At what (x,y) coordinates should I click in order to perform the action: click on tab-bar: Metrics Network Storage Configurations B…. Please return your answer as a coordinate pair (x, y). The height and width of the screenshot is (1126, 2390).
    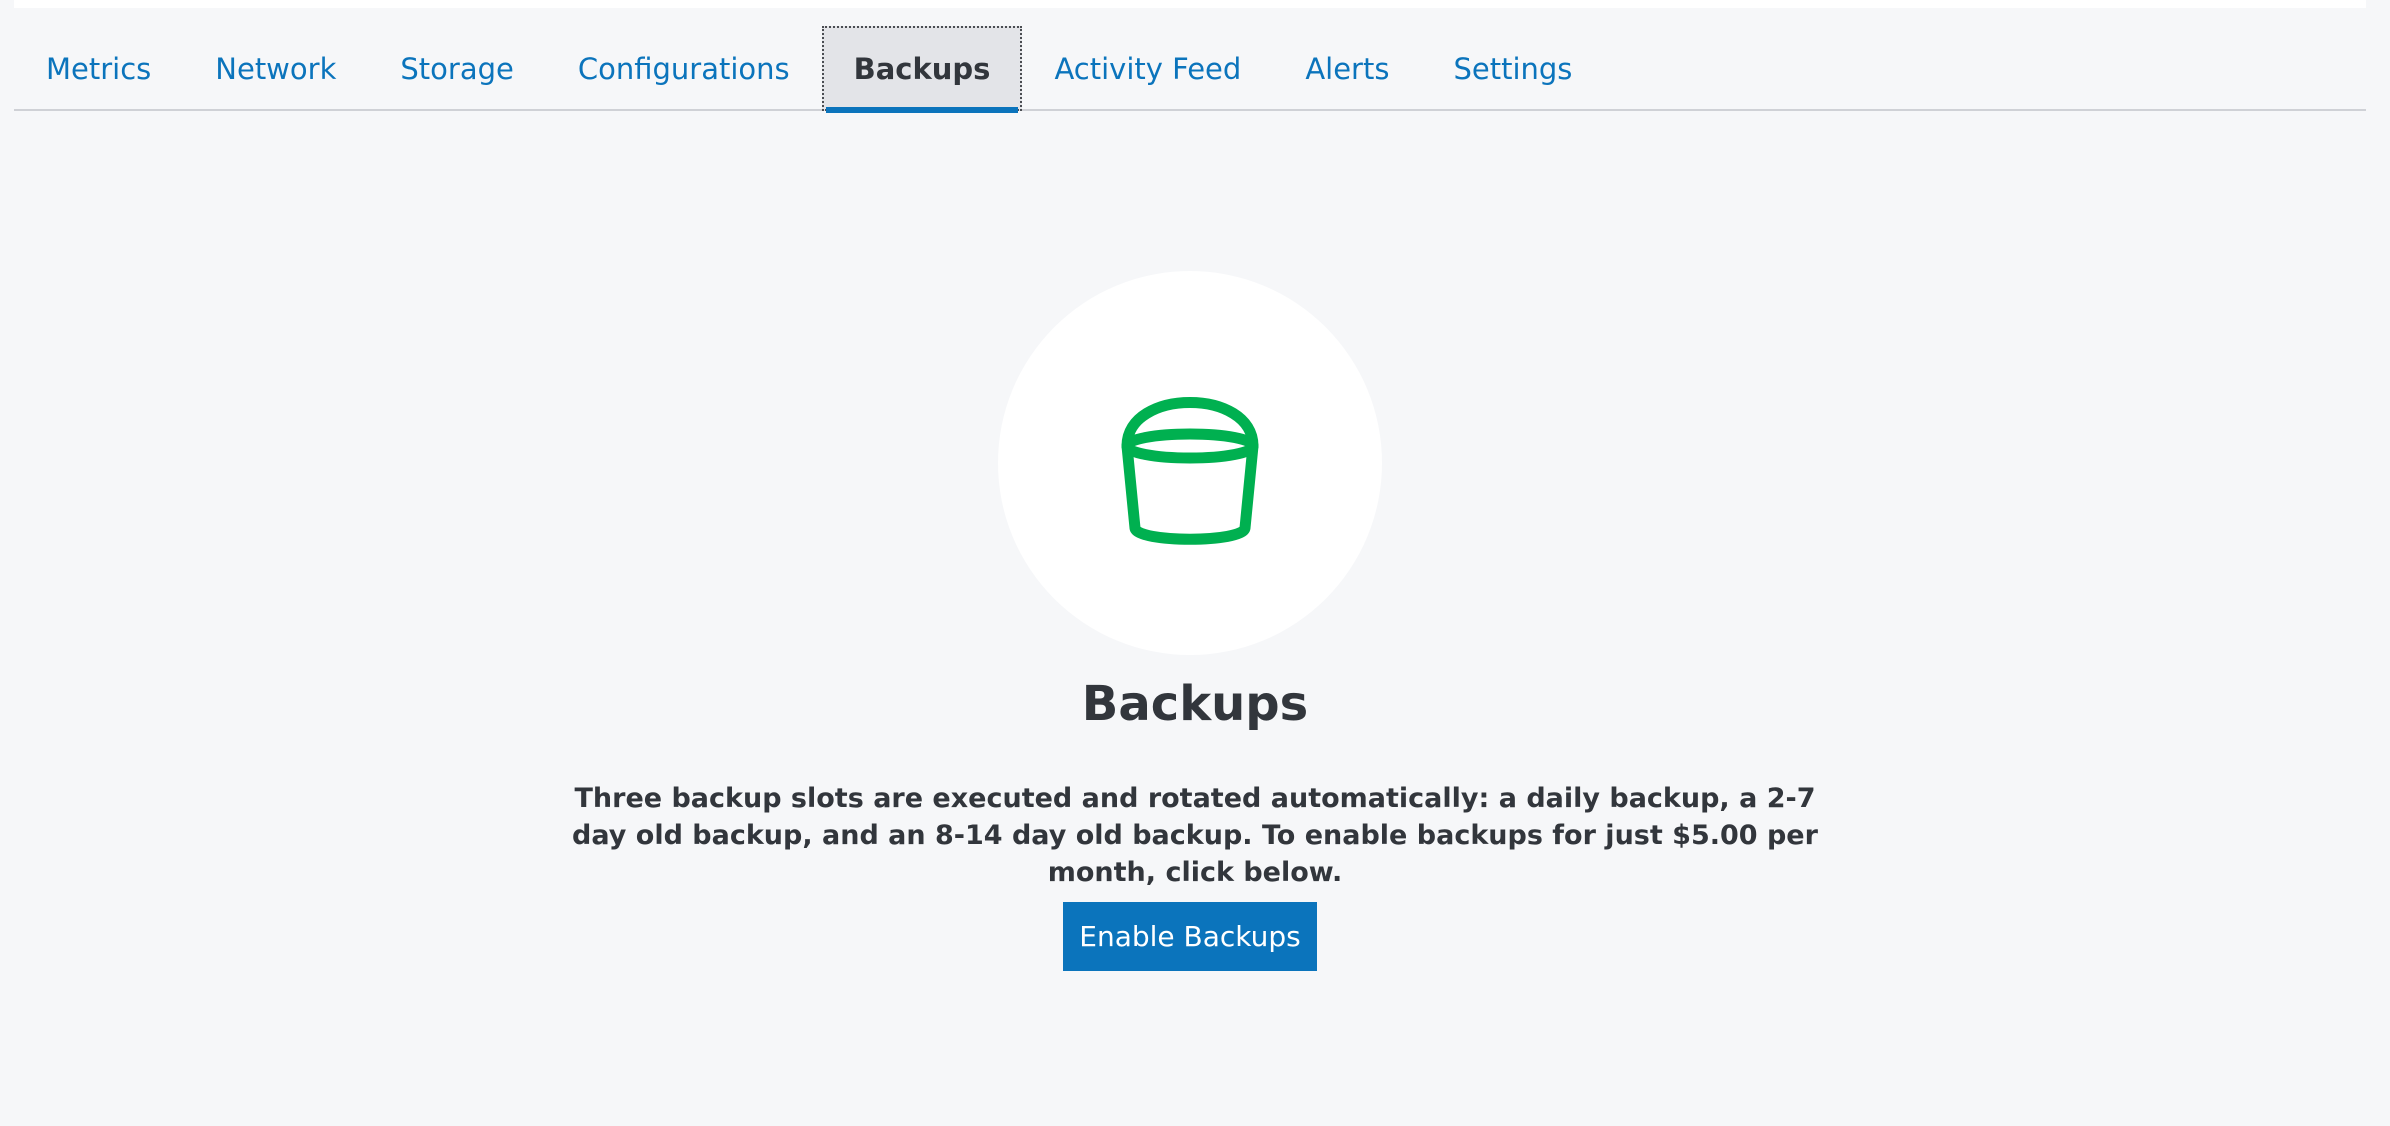
    Looking at the image, I should click on (1190, 69).